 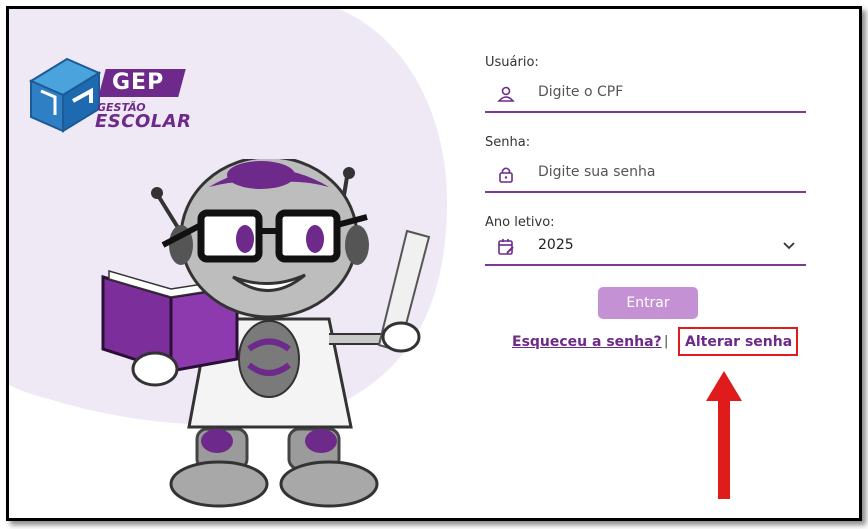 What do you see at coordinates (64, 95) in the screenshot?
I see `logo-box-icon` at bounding box center [64, 95].